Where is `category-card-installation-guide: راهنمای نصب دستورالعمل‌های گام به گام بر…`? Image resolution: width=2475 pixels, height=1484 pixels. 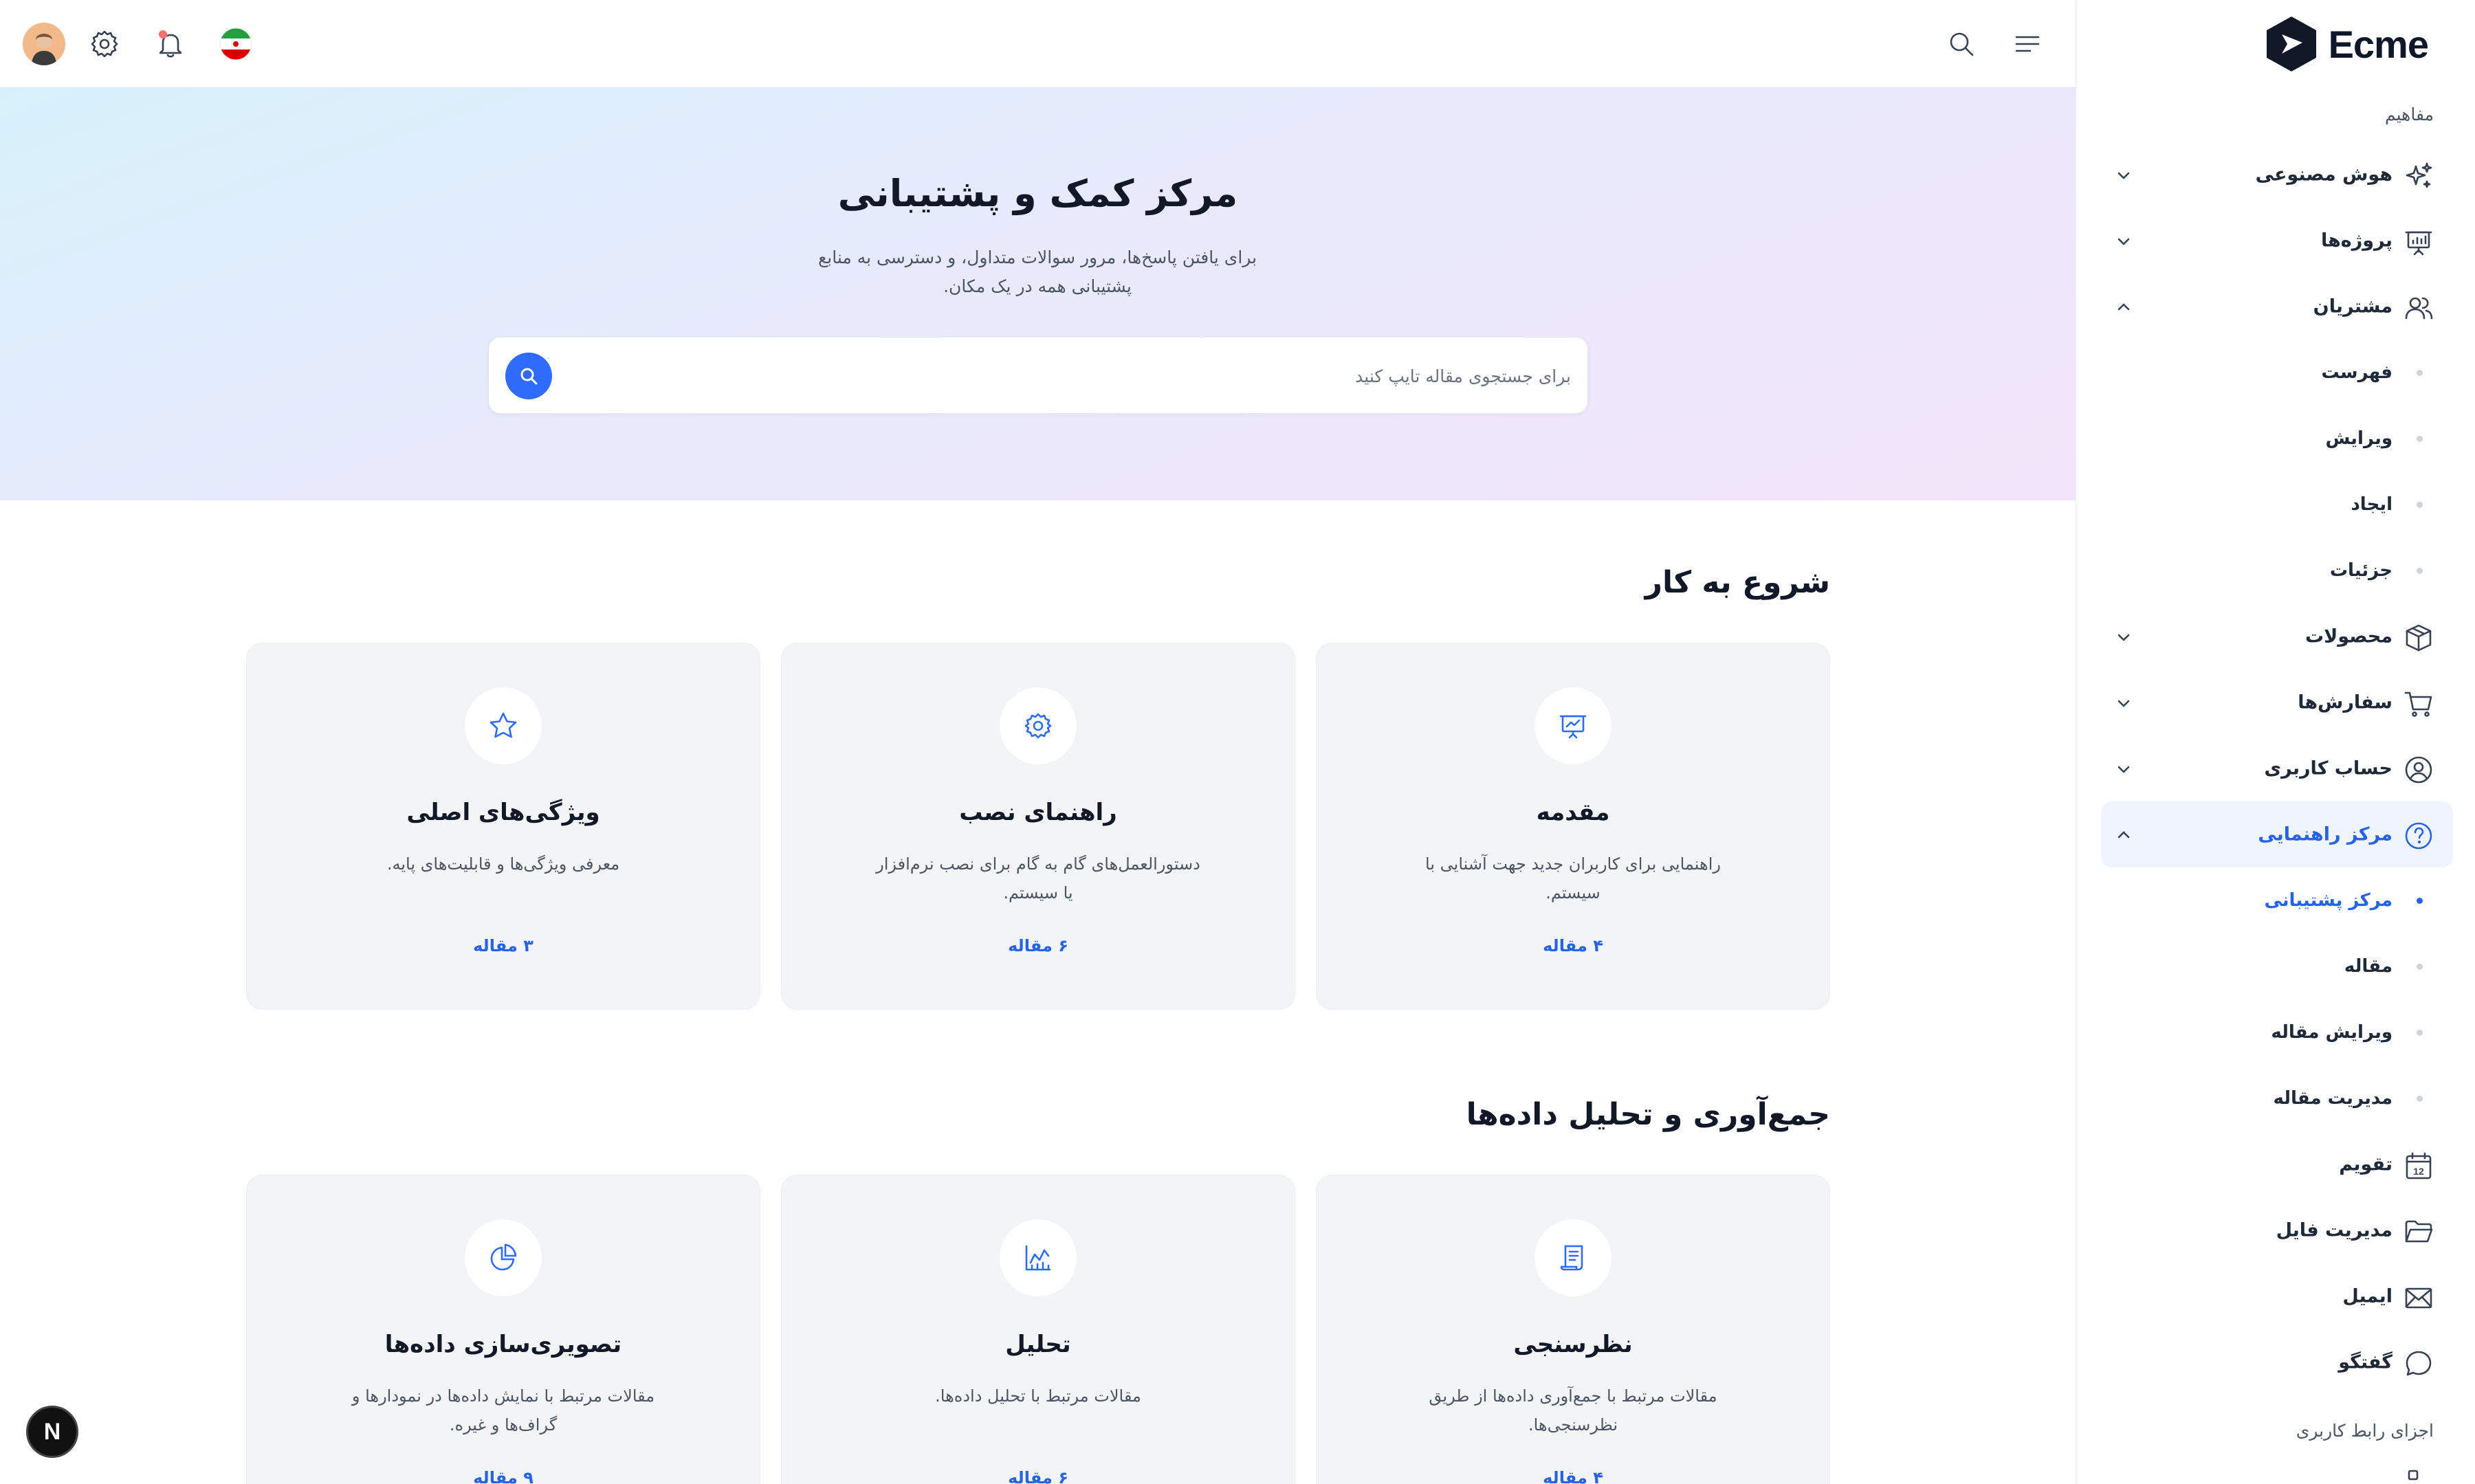 category-card-installation-guide: راهنمای نصب دستورالعمل‌های گام به گام بر… is located at coordinates (1038, 826).